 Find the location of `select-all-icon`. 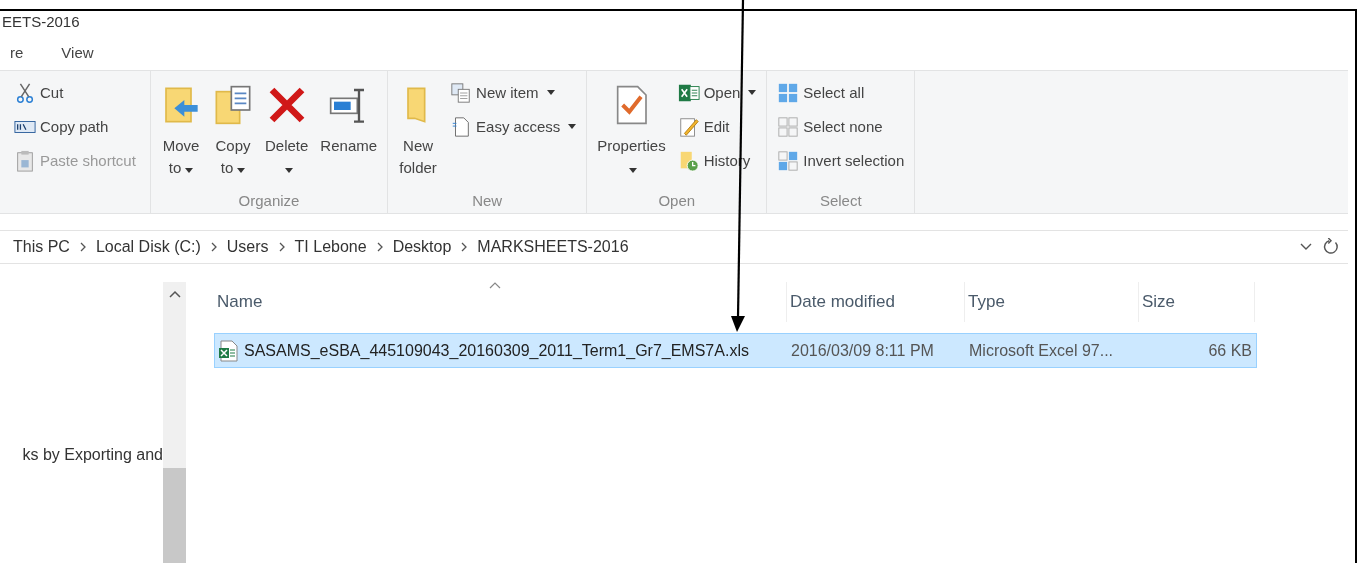

select-all-icon is located at coordinates (788, 92).